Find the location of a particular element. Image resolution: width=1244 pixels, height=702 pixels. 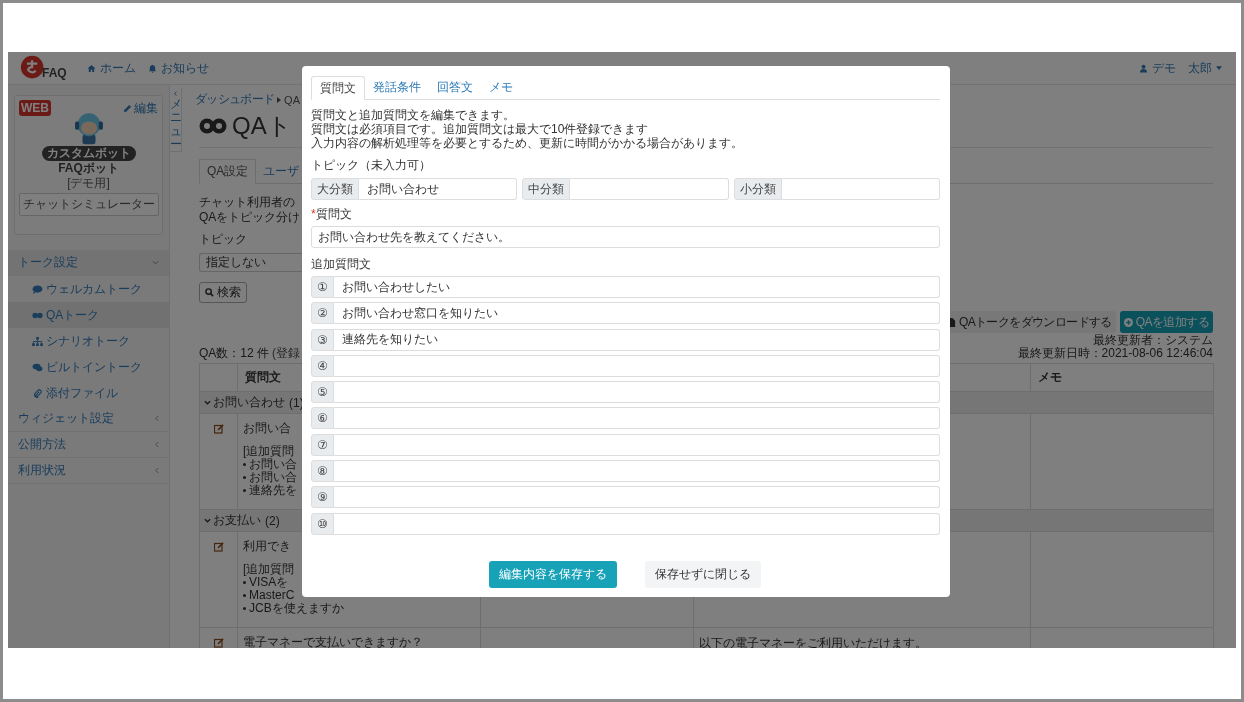

question-text: お問い合 is located at coordinates (267, 428).